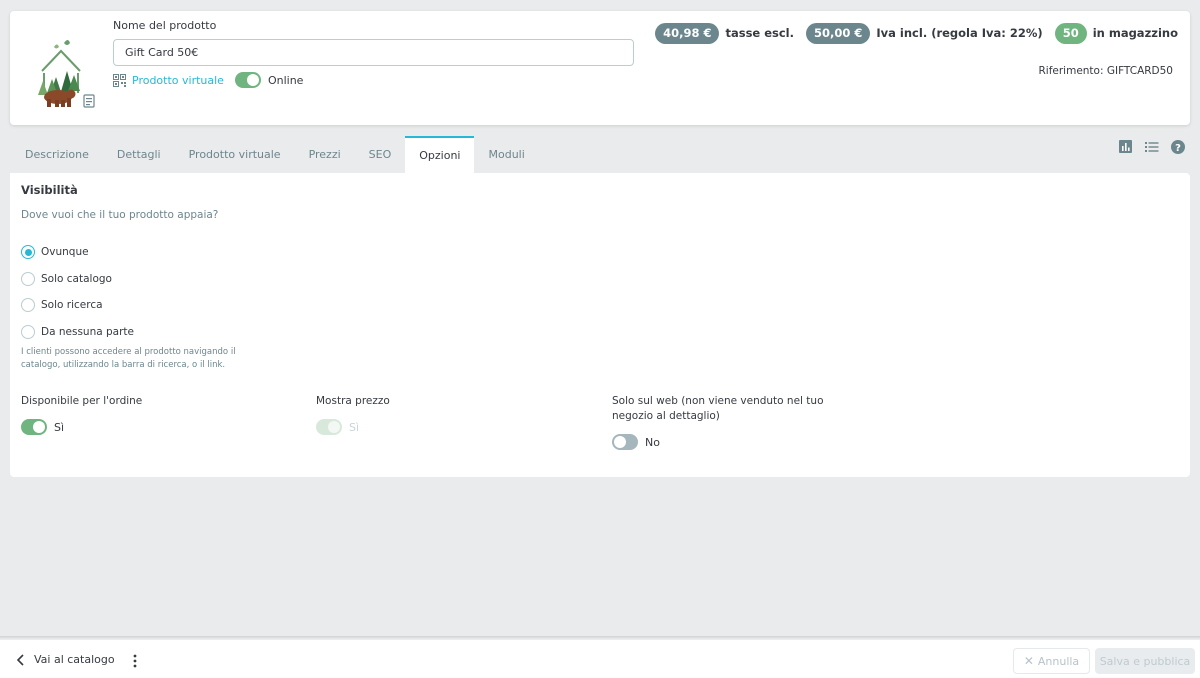 The width and height of the screenshot is (1200, 678). I want to click on help-icon: ?, so click(1178, 147).